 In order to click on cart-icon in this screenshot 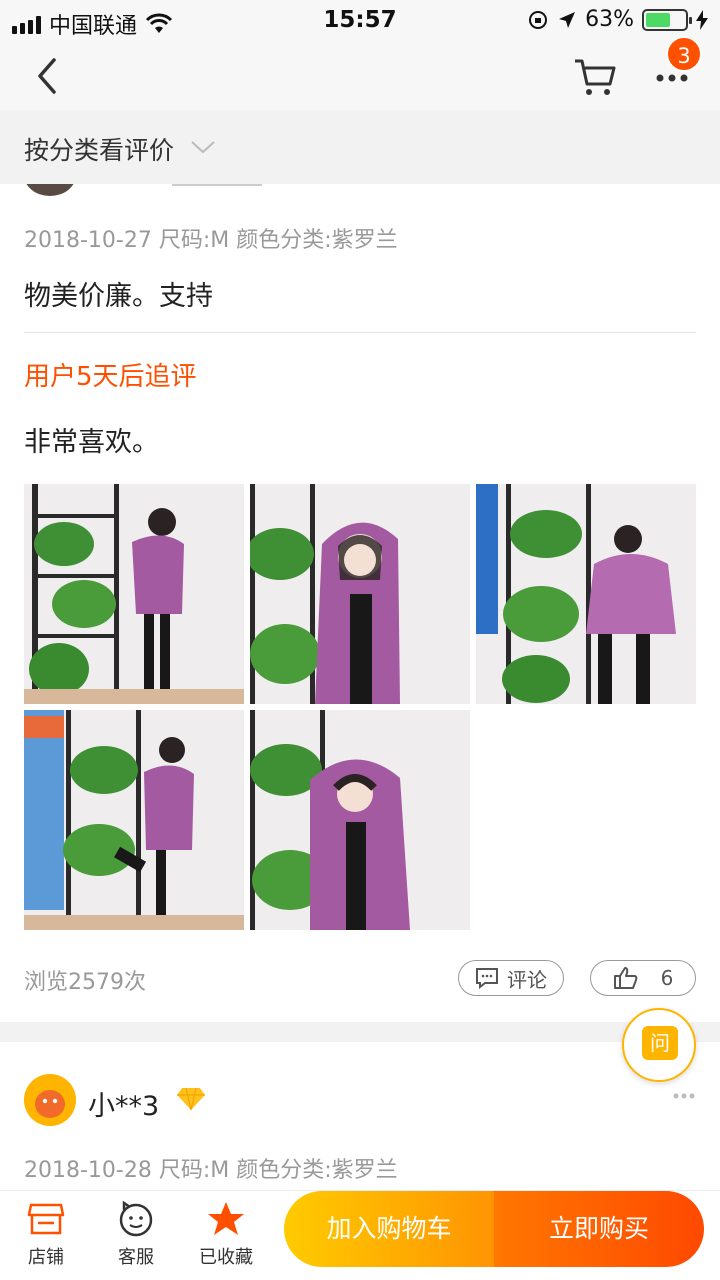, I will do `click(595, 77)`.